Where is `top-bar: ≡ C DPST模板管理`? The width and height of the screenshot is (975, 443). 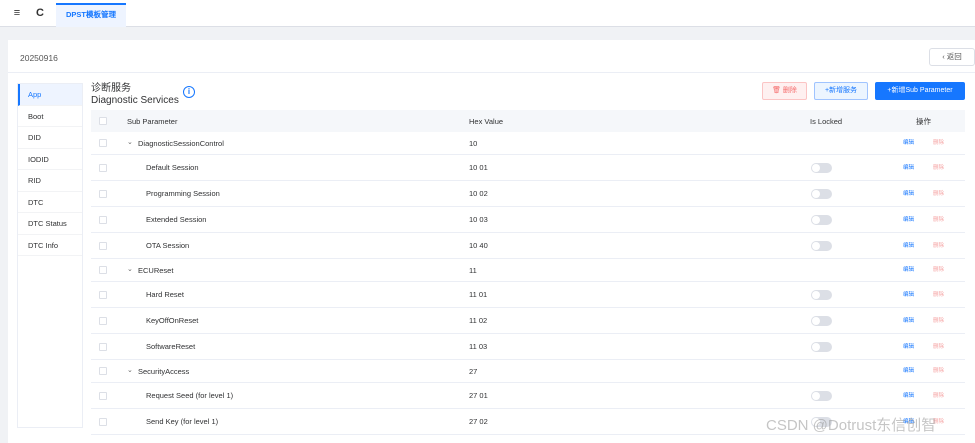 top-bar: ≡ C DPST模板管理 is located at coordinates (487, 13).